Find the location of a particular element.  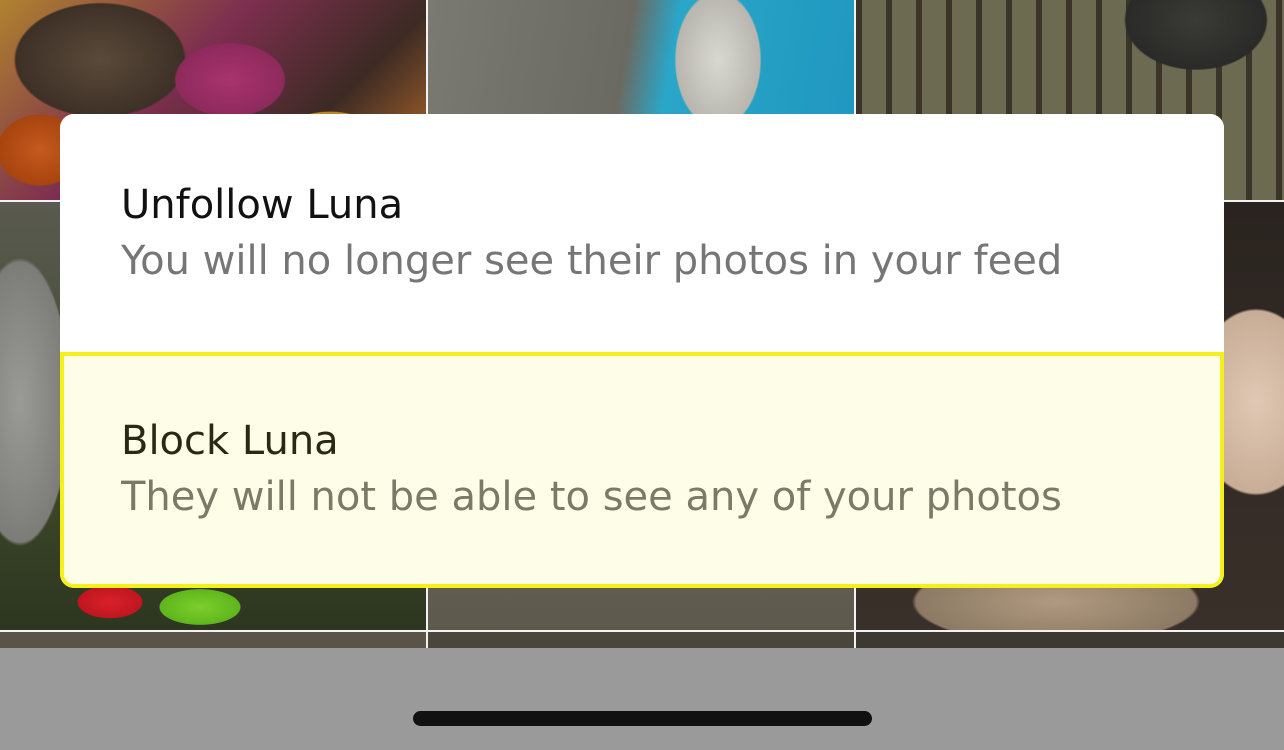

home-indicator is located at coordinates (642, 718).